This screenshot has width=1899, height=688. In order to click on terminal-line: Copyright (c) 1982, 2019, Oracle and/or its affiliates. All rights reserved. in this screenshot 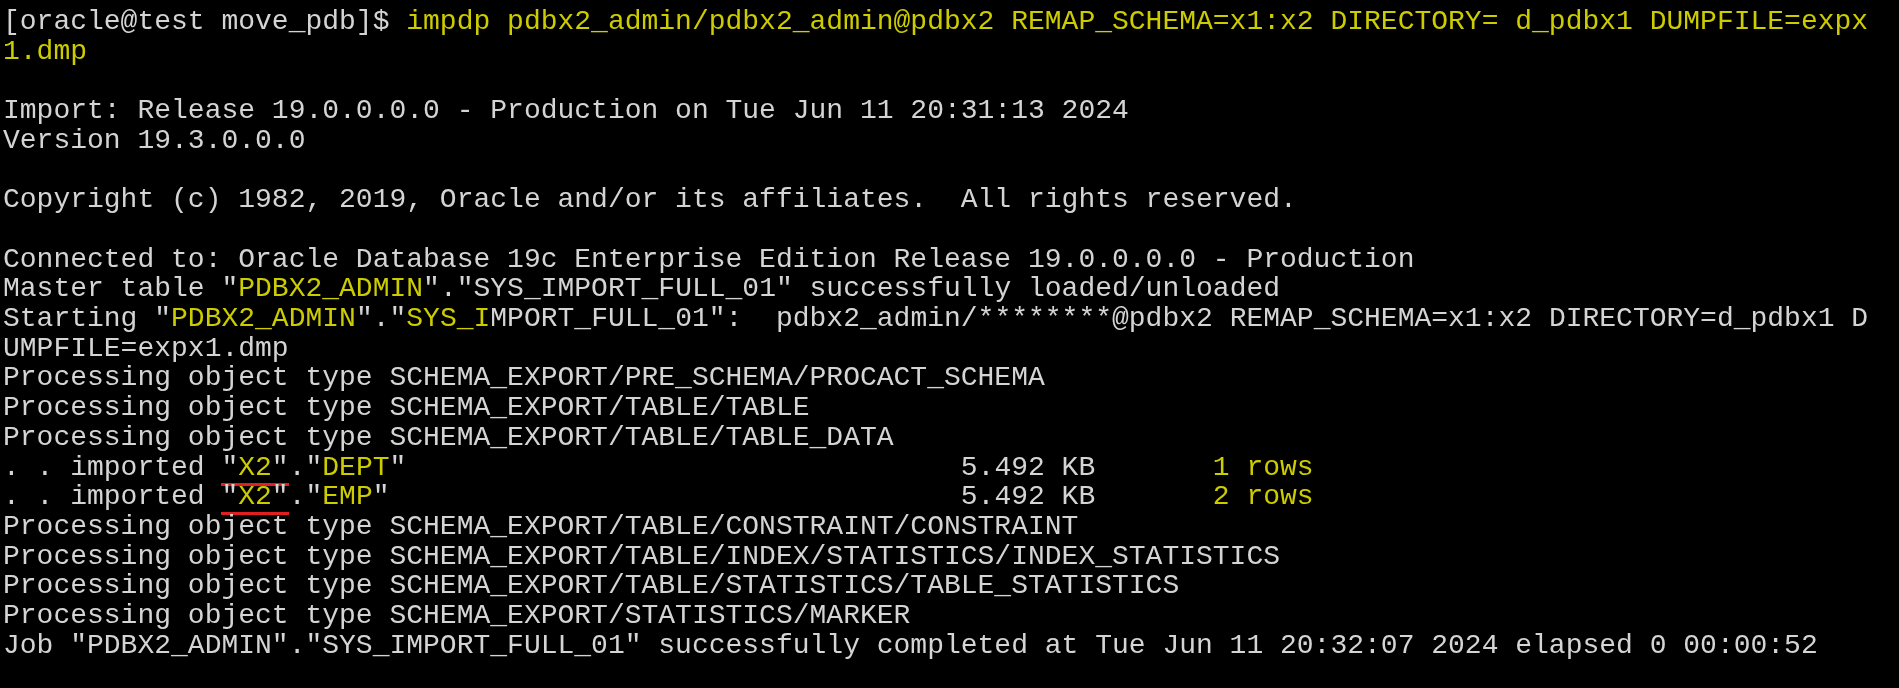, I will do `click(650, 200)`.